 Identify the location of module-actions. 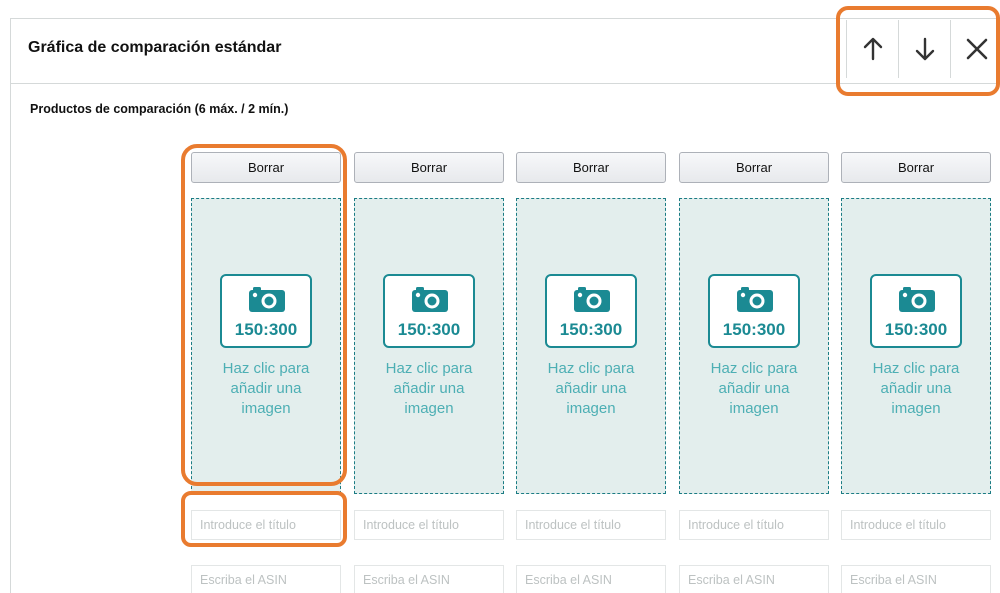
(923, 49).